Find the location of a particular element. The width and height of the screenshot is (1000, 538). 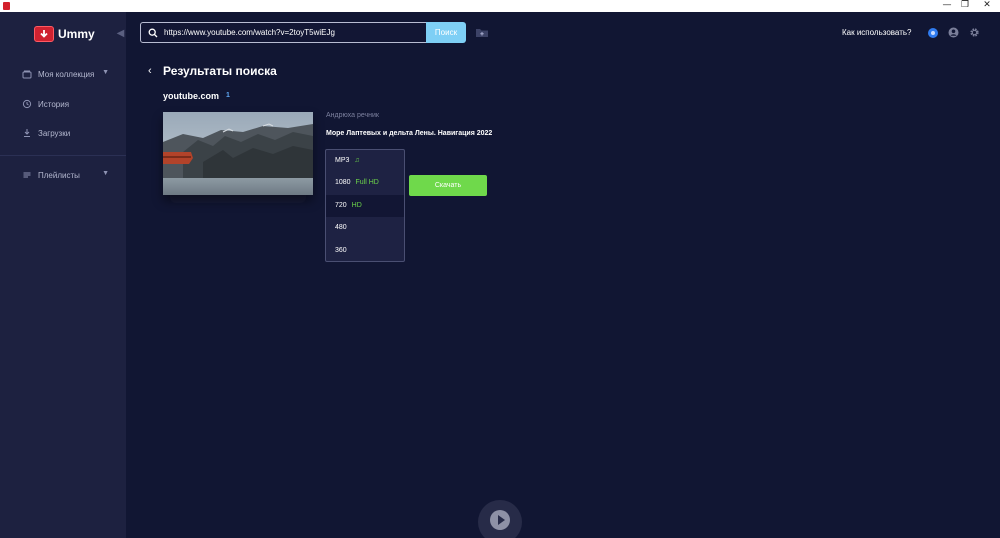

format-dropdown: MP3 ♫ 1080 Full HD 720 HD 480 360 is located at coordinates (365, 205).